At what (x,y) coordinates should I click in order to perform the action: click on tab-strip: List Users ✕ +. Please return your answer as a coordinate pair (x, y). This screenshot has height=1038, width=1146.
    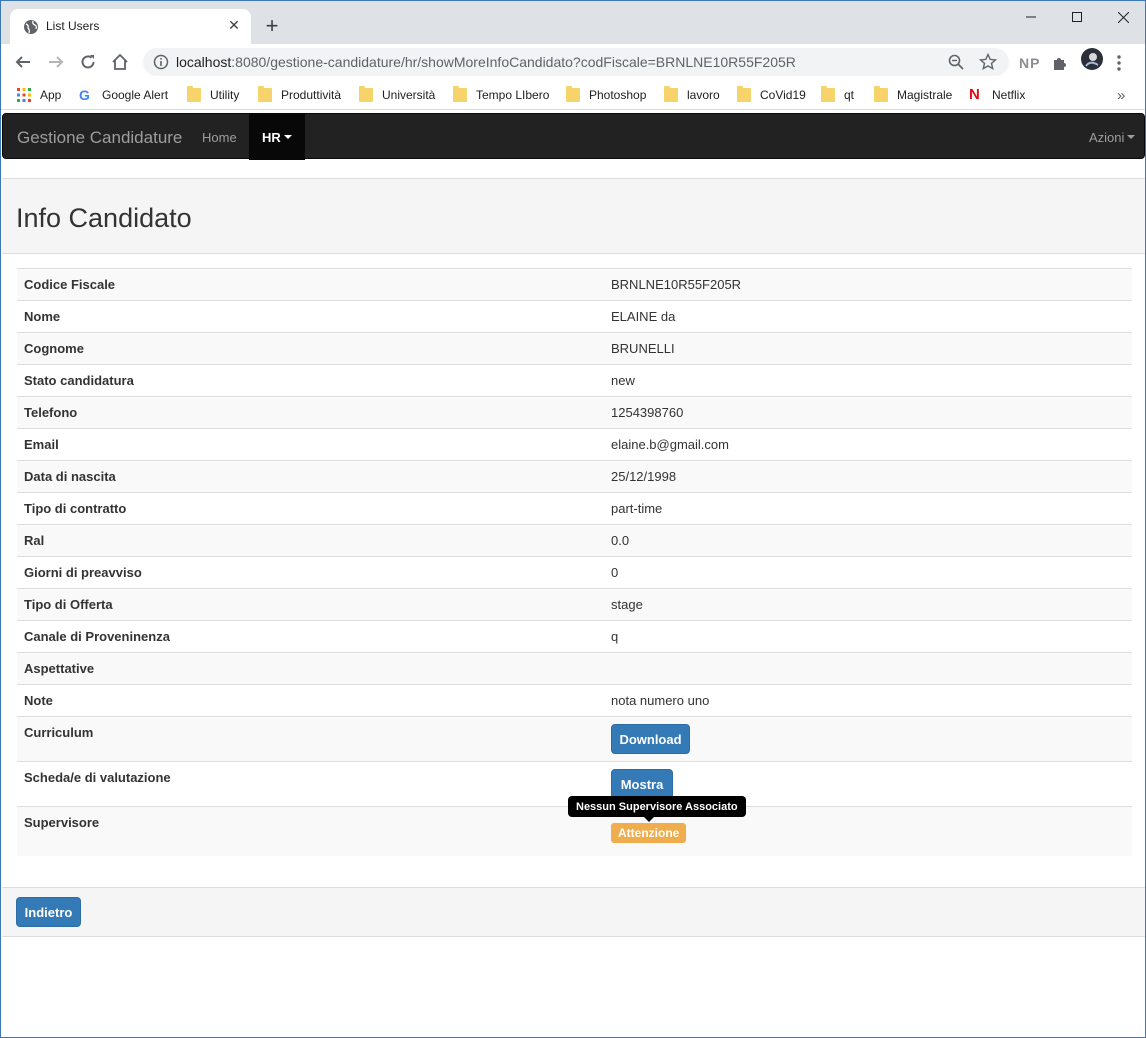
    Looking at the image, I should click on (573, 22).